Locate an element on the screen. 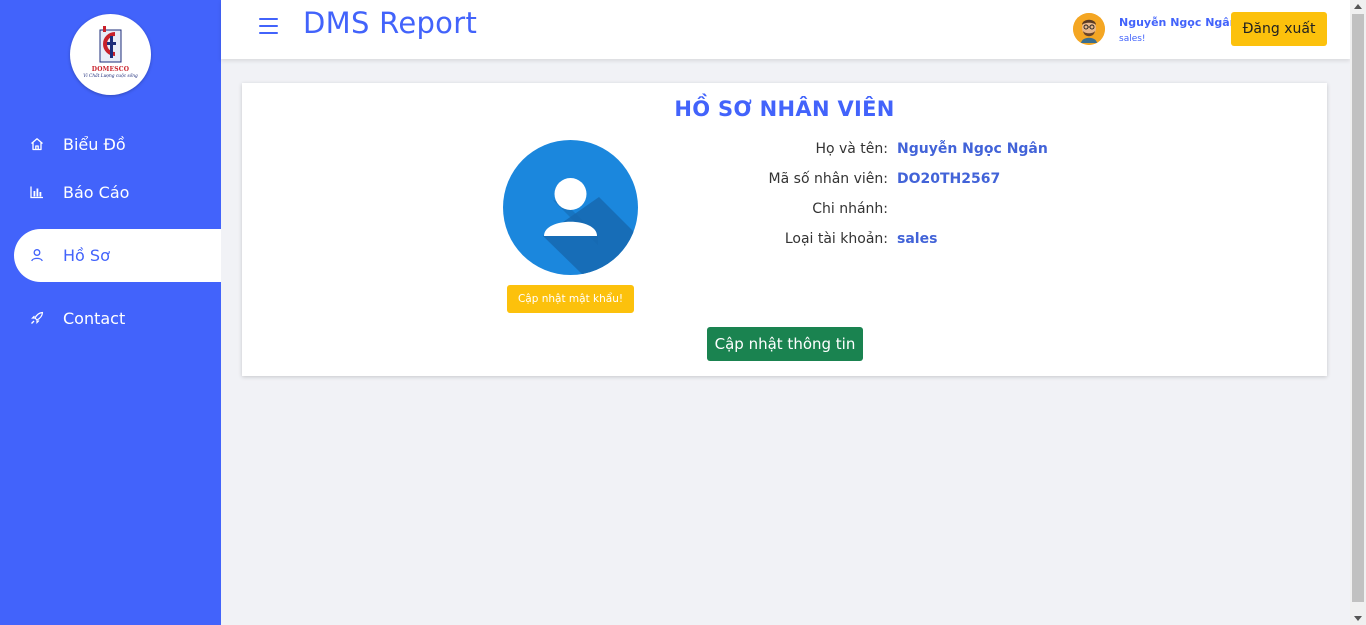  field-label-branch: Chi nhánh: is located at coordinates (850, 209).